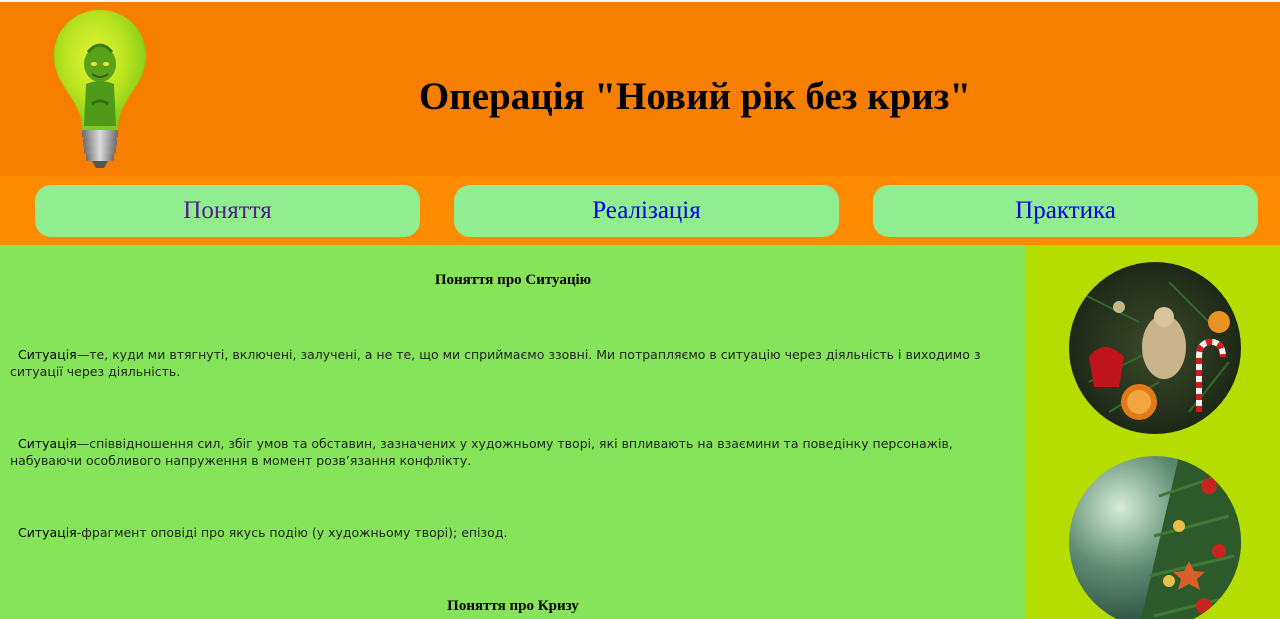 The image size is (1280, 619). I want to click on main-navigation: Поняття Реалізація Практика, so click(640, 210).